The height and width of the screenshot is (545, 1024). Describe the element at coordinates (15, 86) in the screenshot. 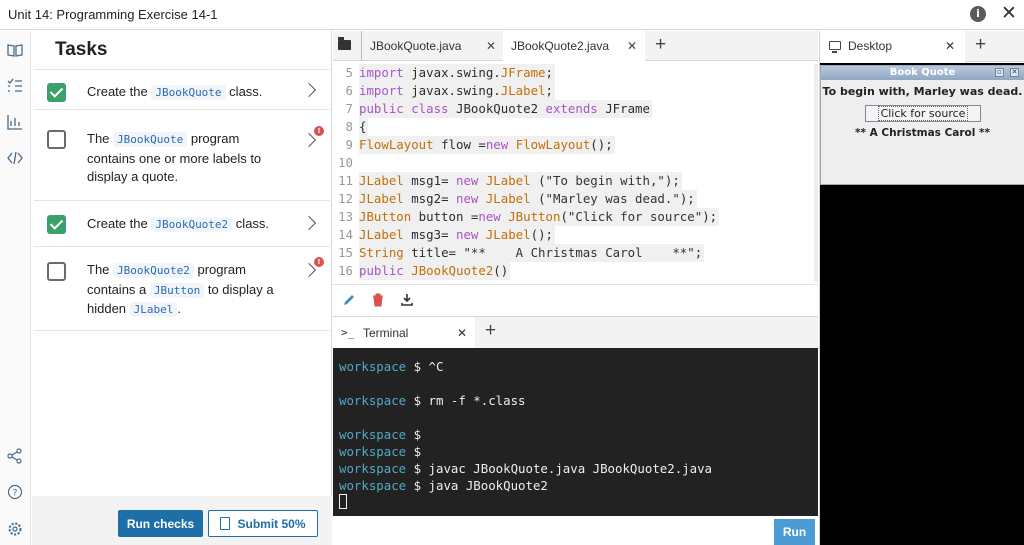

I see `tasks-icon` at that location.